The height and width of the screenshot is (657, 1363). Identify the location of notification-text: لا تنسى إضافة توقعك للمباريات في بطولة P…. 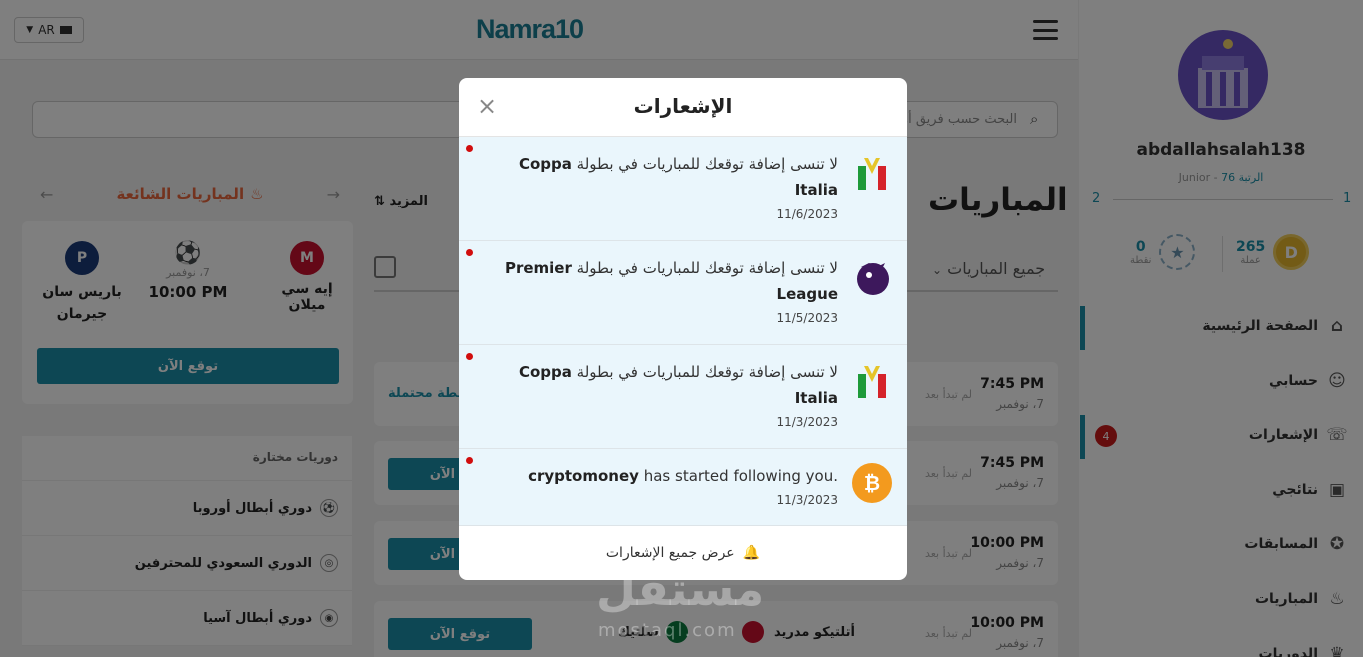
(658, 281).